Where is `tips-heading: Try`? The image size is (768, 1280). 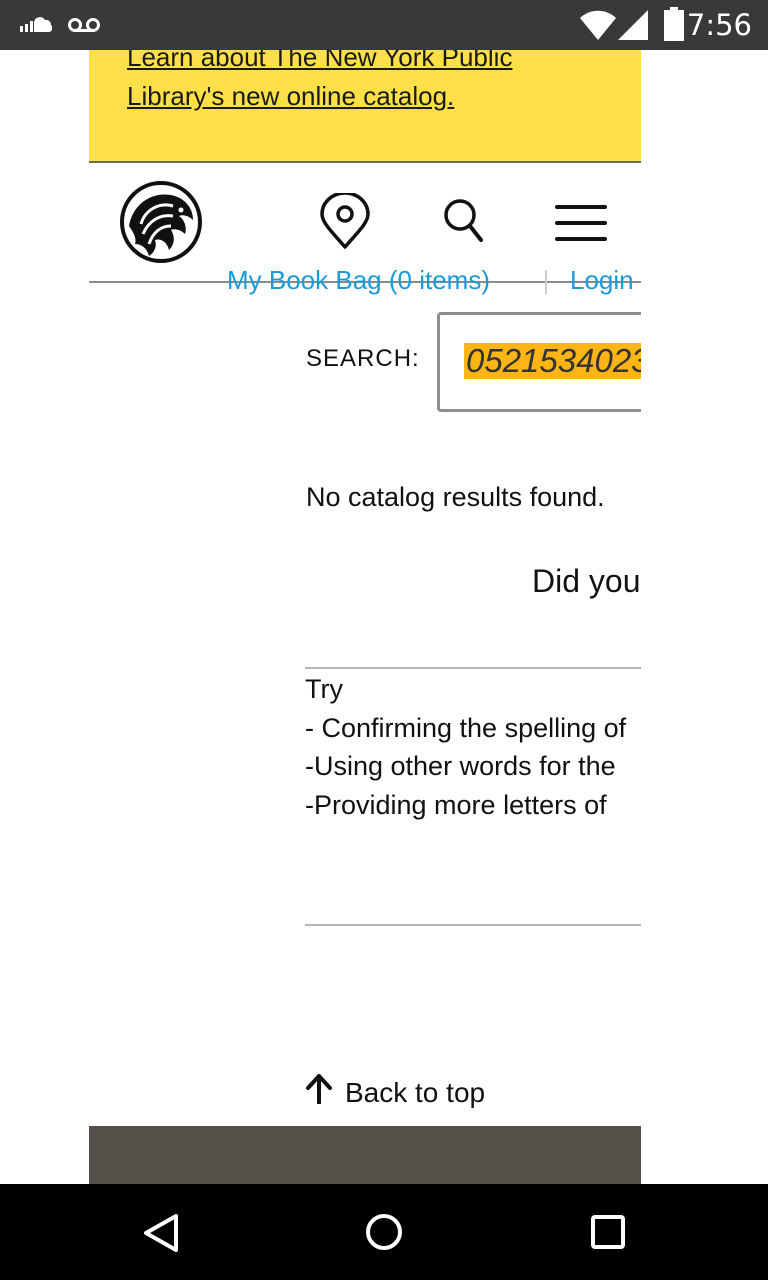
tips-heading: Try is located at coordinates (324, 689).